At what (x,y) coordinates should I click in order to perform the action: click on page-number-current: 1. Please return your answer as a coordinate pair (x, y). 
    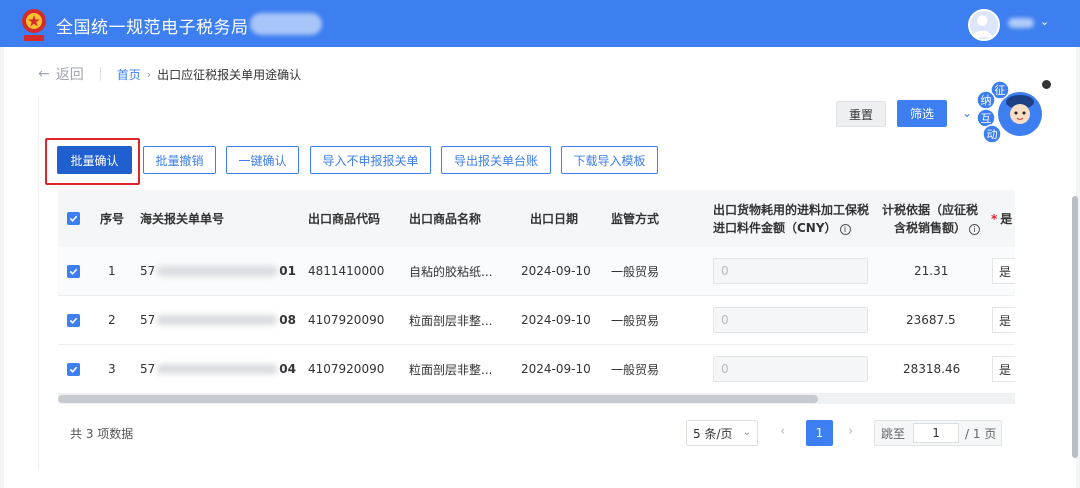
    Looking at the image, I should click on (819, 433).